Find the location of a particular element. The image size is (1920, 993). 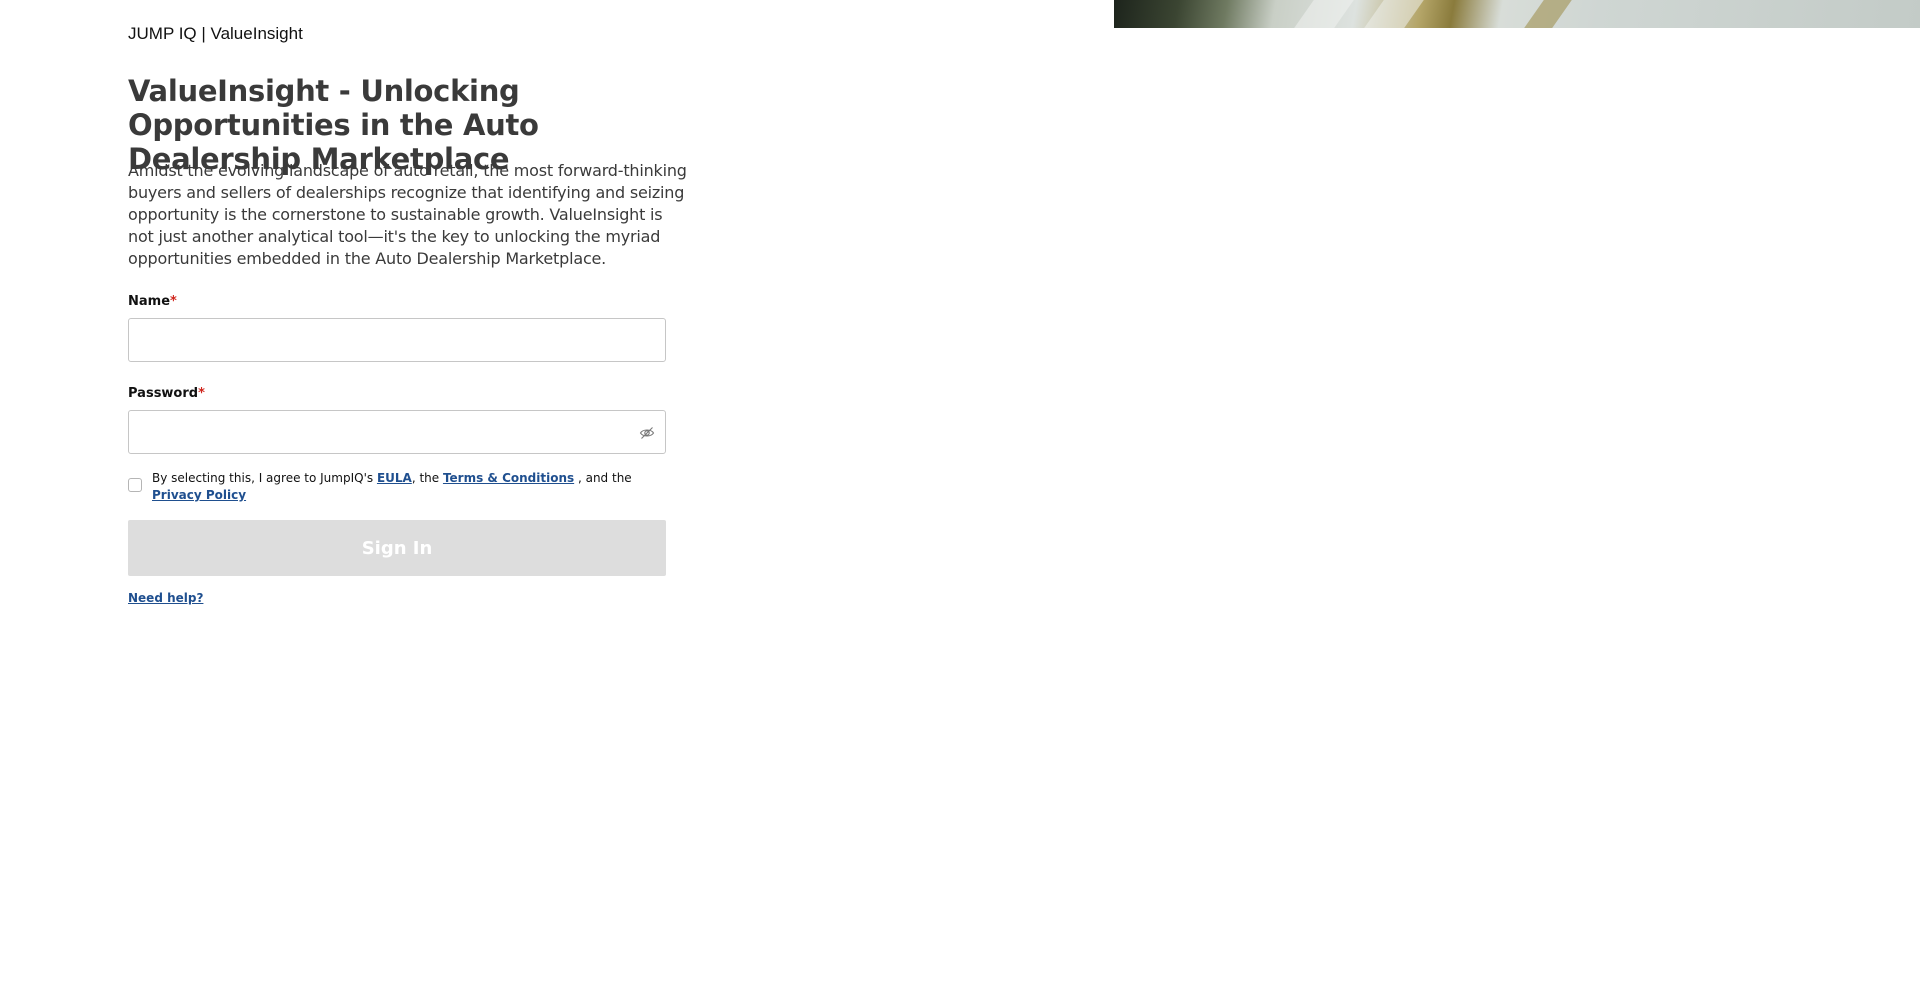

name-field is located at coordinates (397, 340).